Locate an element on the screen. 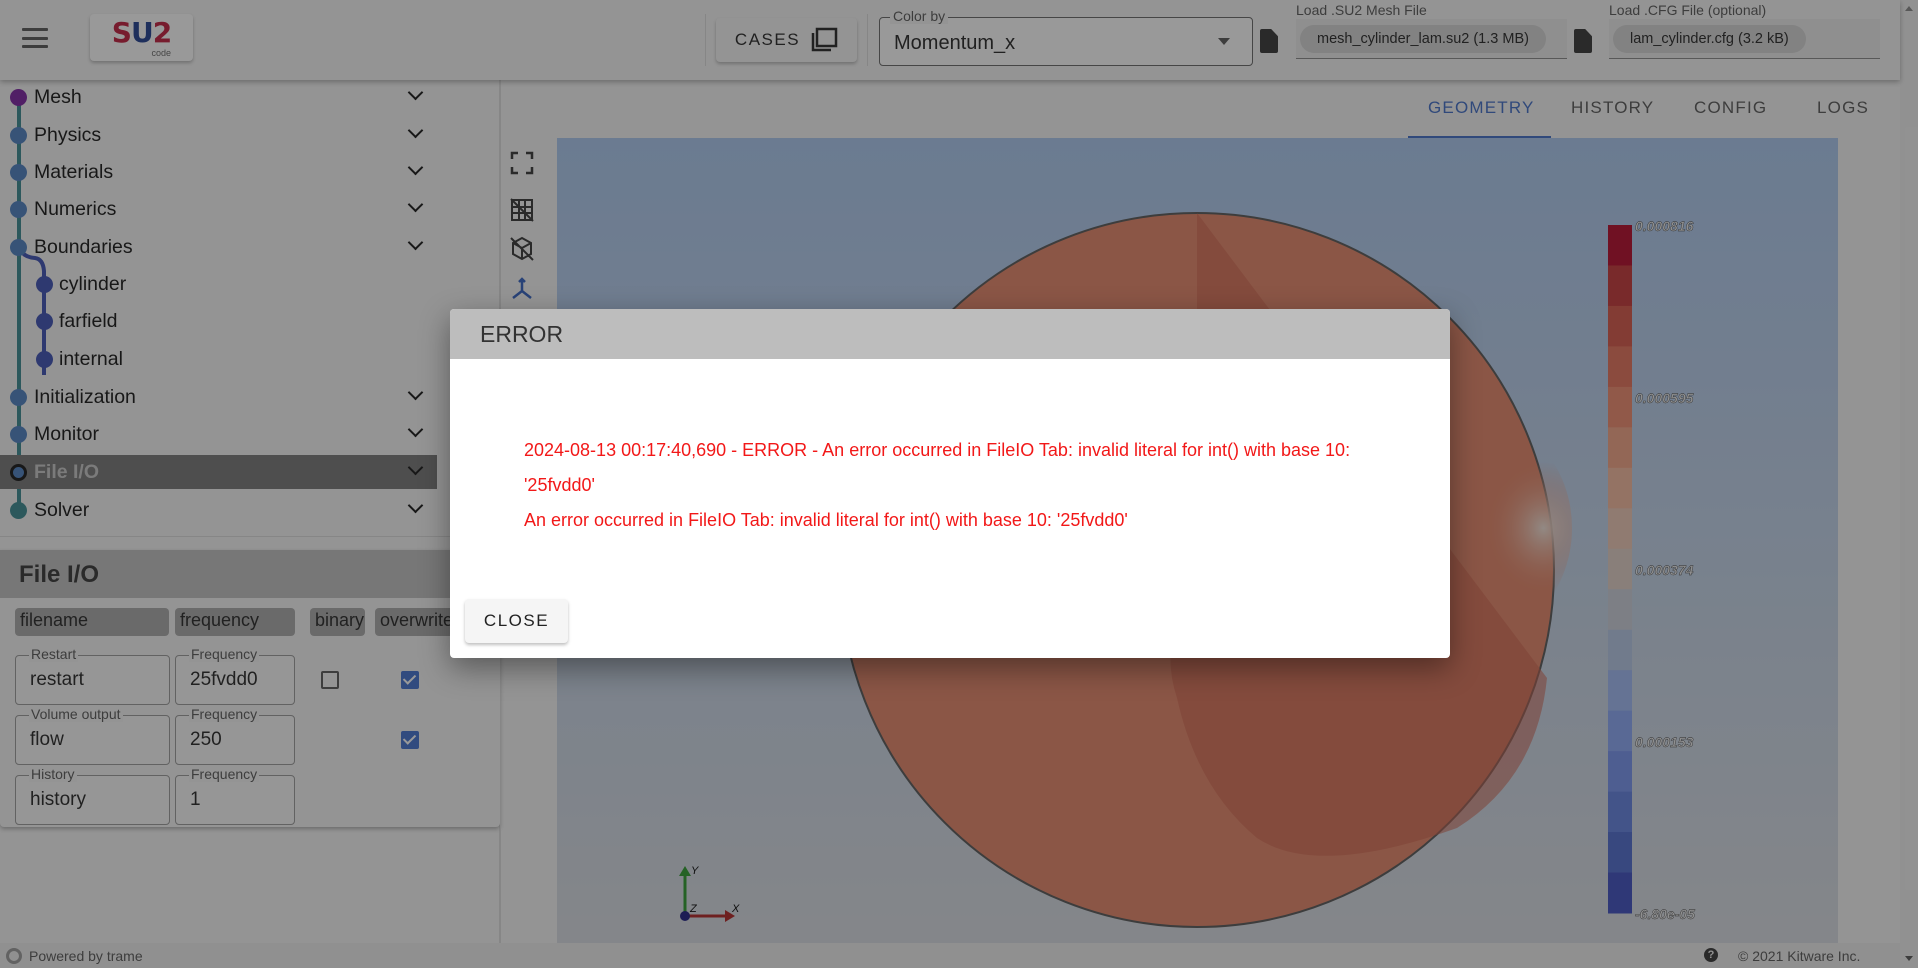 The image size is (1918, 968). dialog-title: ERROR is located at coordinates (950, 334).